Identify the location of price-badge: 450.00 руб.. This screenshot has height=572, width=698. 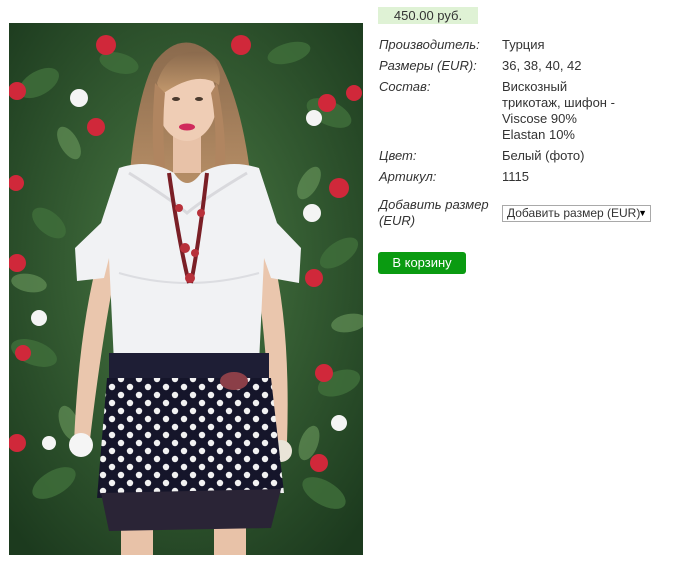
(428, 15).